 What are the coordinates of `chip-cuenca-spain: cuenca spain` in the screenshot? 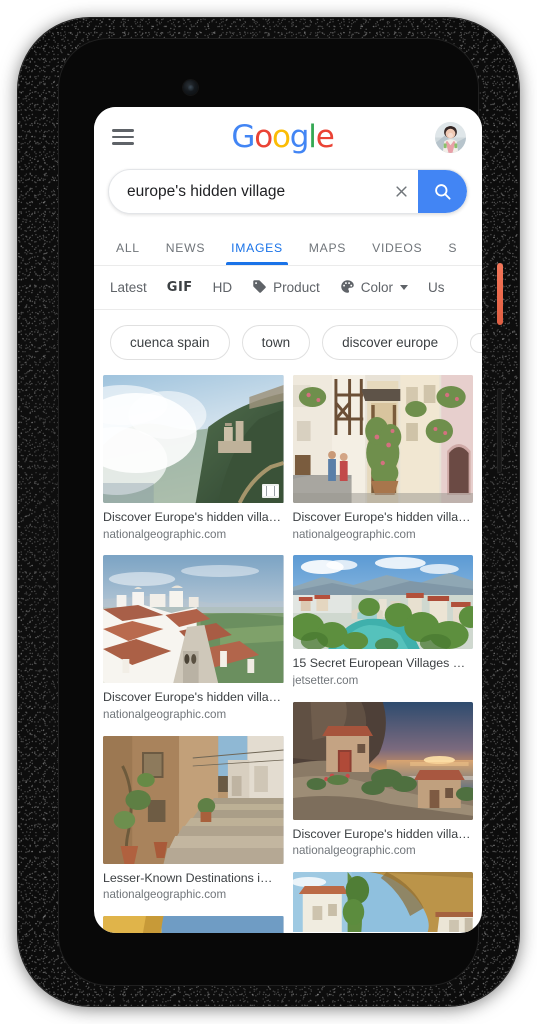 It's located at (170, 342).